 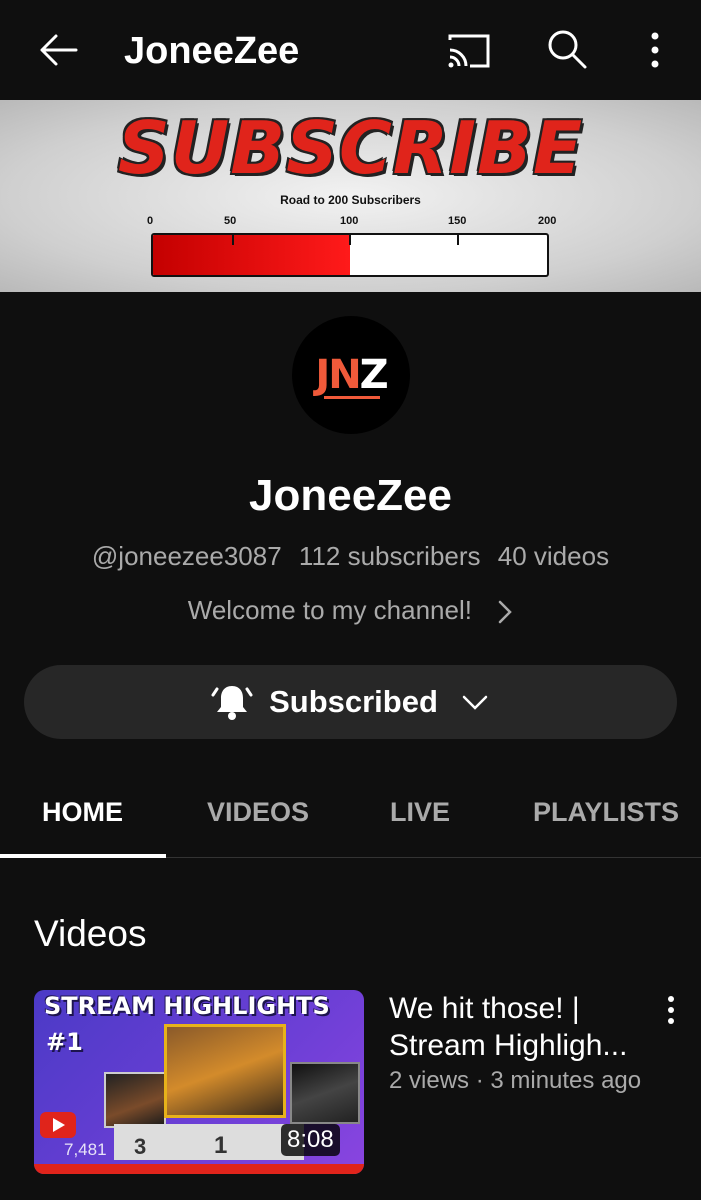 What do you see at coordinates (457, 221) in the screenshot?
I see `banner-tick-label: 150` at bounding box center [457, 221].